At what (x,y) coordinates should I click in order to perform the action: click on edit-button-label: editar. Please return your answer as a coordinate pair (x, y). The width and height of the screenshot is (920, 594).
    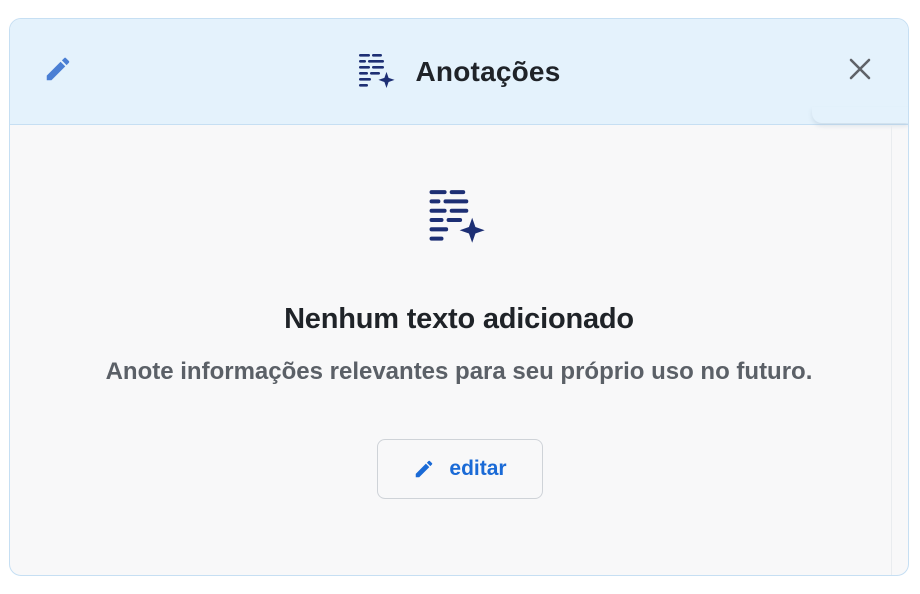
    Looking at the image, I should click on (478, 468).